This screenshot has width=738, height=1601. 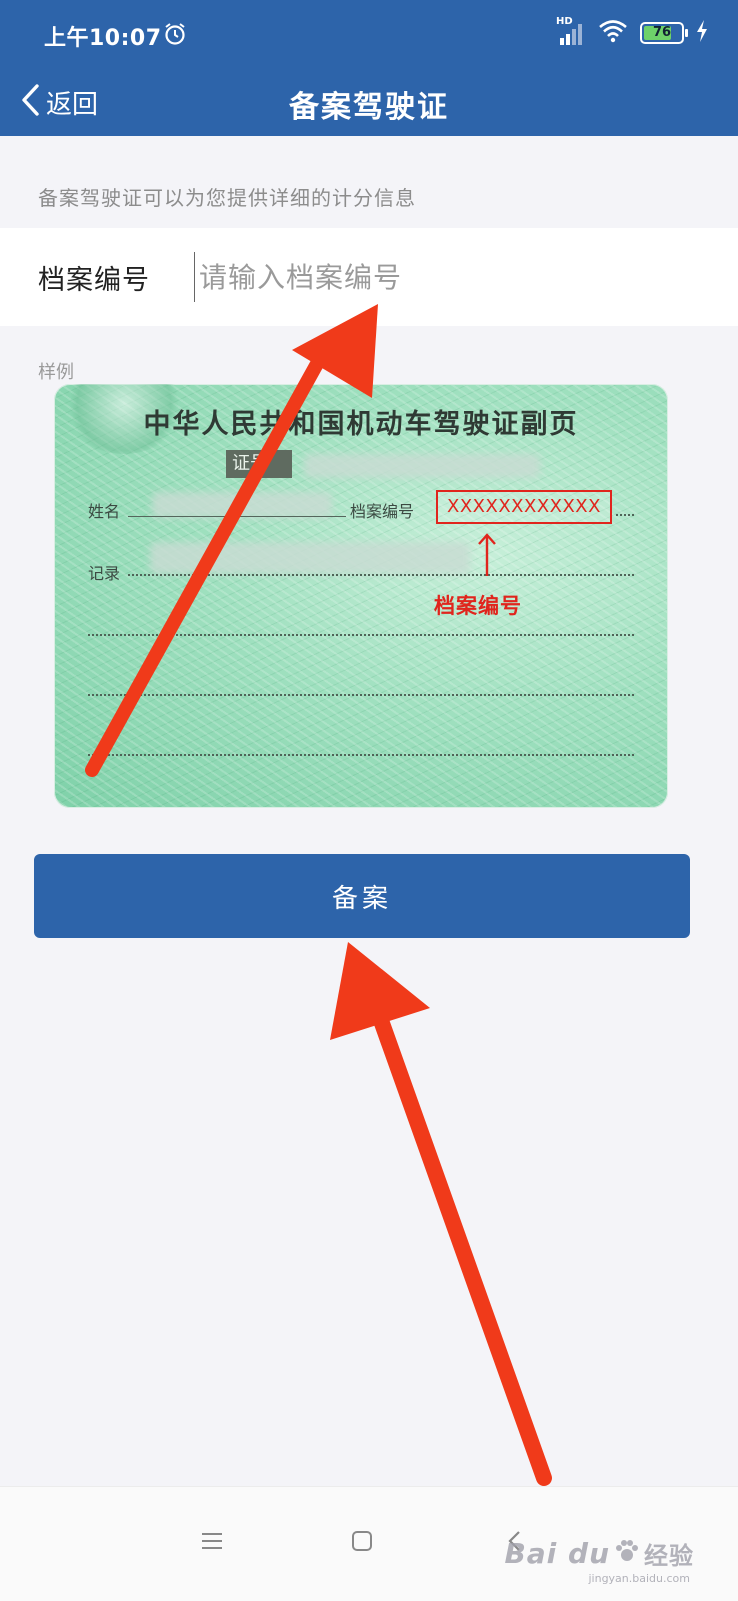 I want to click on card-name-label: 姓名, so click(x=104, y=511).